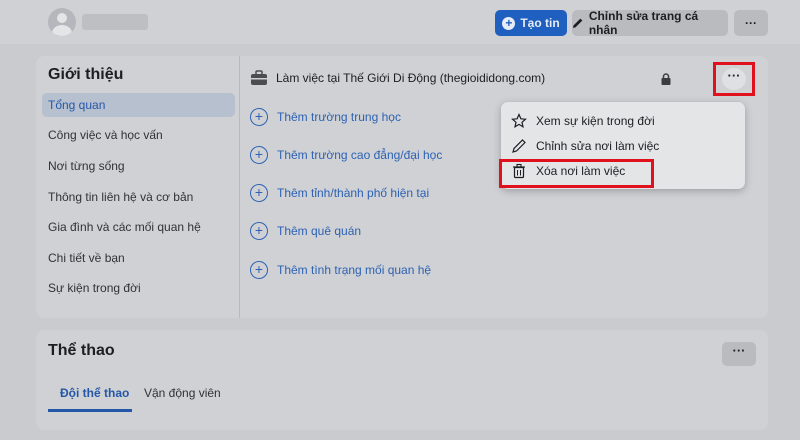 This screenshot has width=800, height=440. Describe the element at coordinates (531, 23) in the screenshot. I see `create-story-button: + Tạo tin` at that location.